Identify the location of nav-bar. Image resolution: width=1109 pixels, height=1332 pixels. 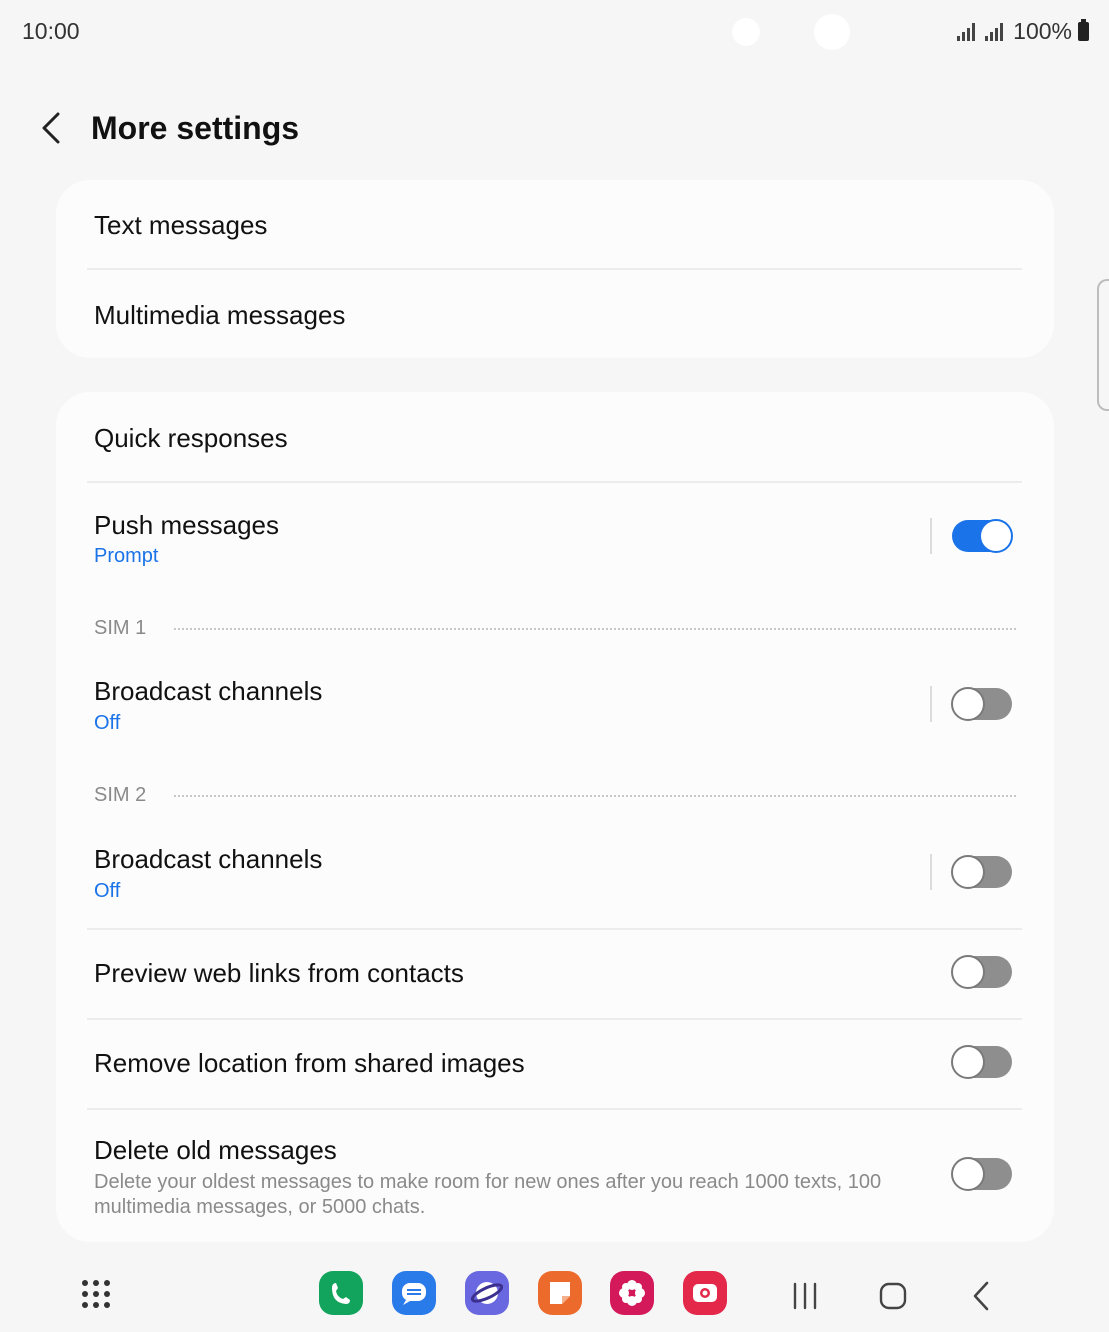
(554, 1291).